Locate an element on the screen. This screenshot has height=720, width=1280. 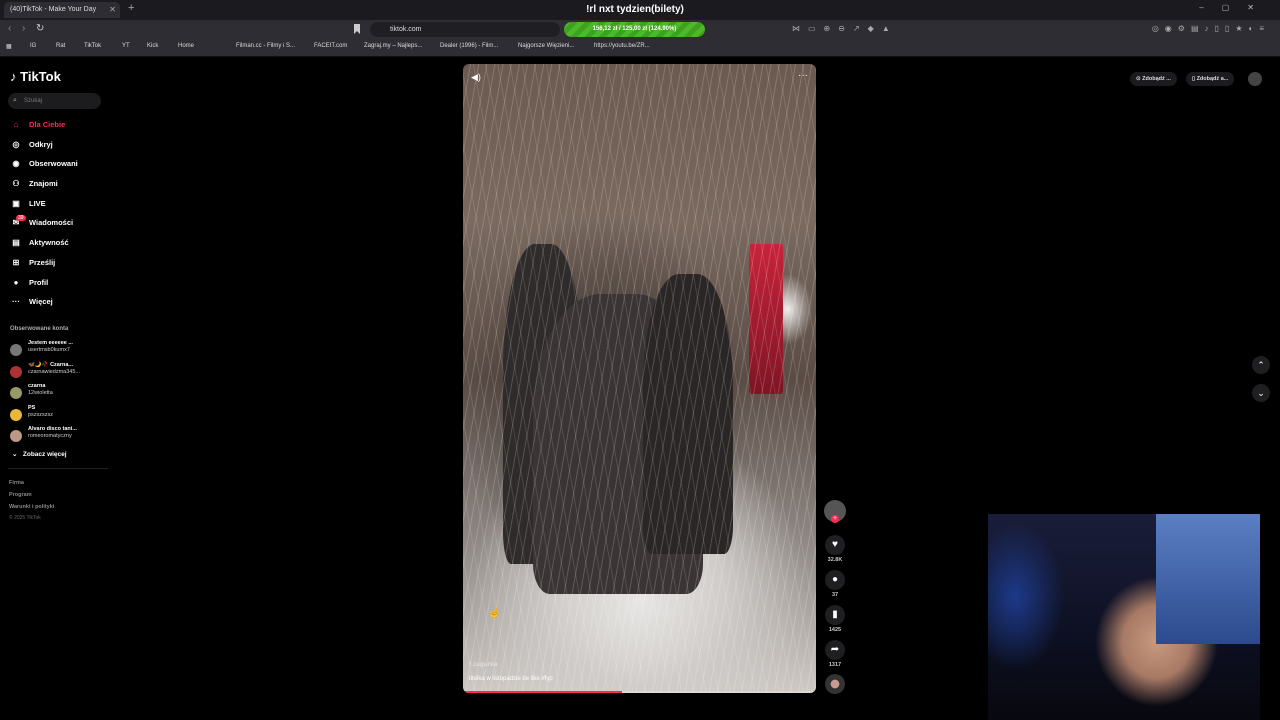
next-video-button: ⌄ is located at coordinates (1261, 393).